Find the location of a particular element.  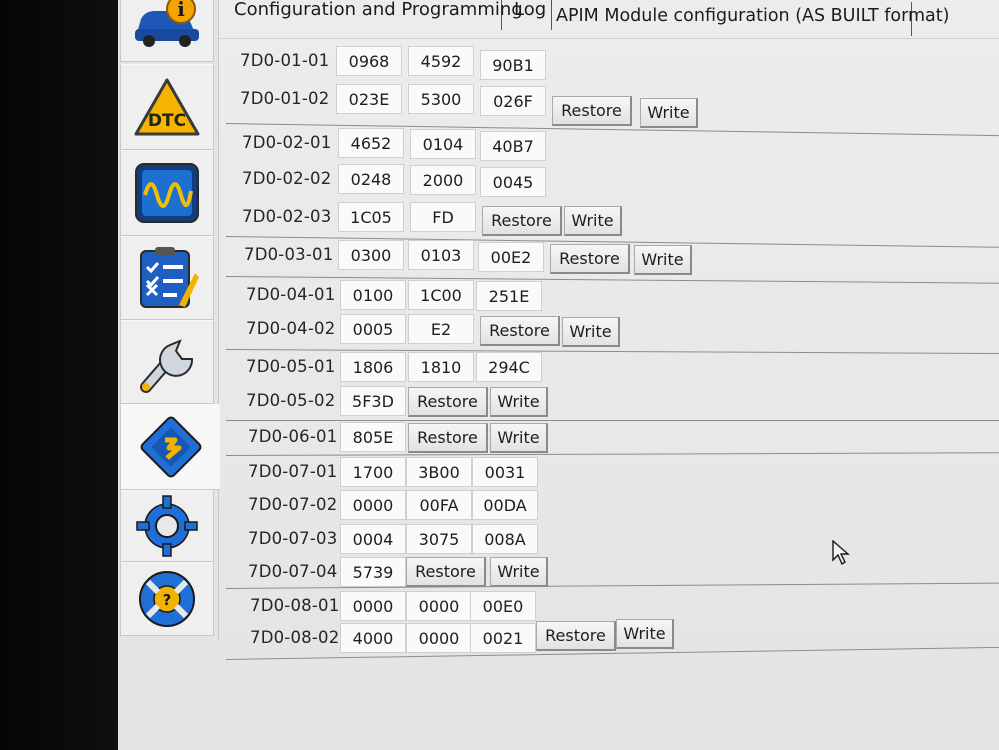

row-address: 7D0-04-02 is located at coordinates (291, 328).